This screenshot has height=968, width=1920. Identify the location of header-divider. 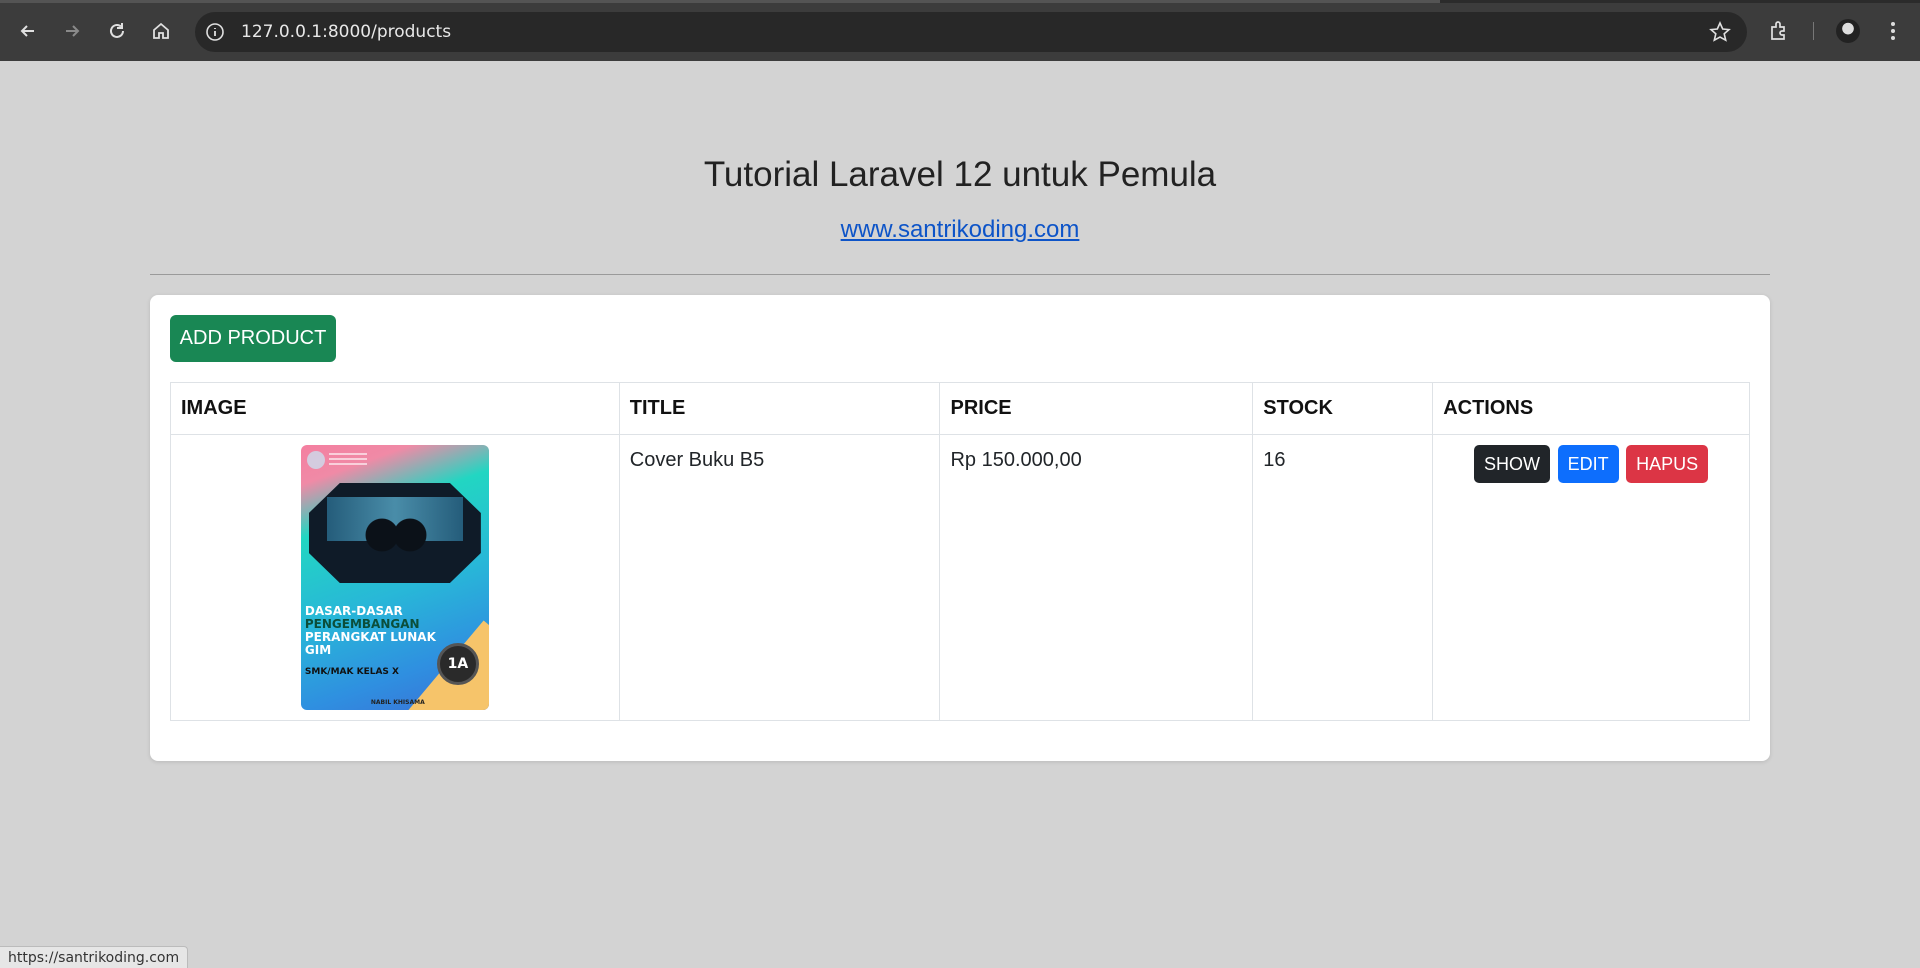
(960, 274).